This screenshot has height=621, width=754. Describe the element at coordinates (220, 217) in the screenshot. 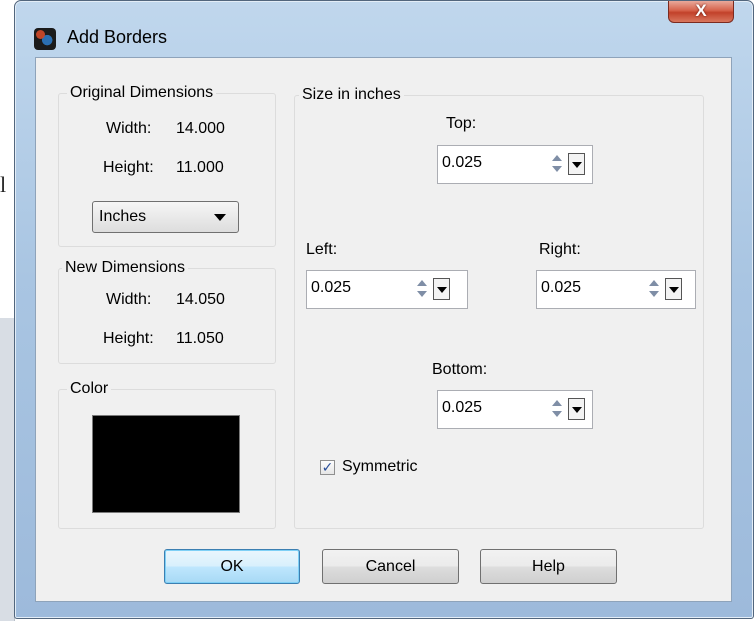

I see `chevron-down-icon` at that location.